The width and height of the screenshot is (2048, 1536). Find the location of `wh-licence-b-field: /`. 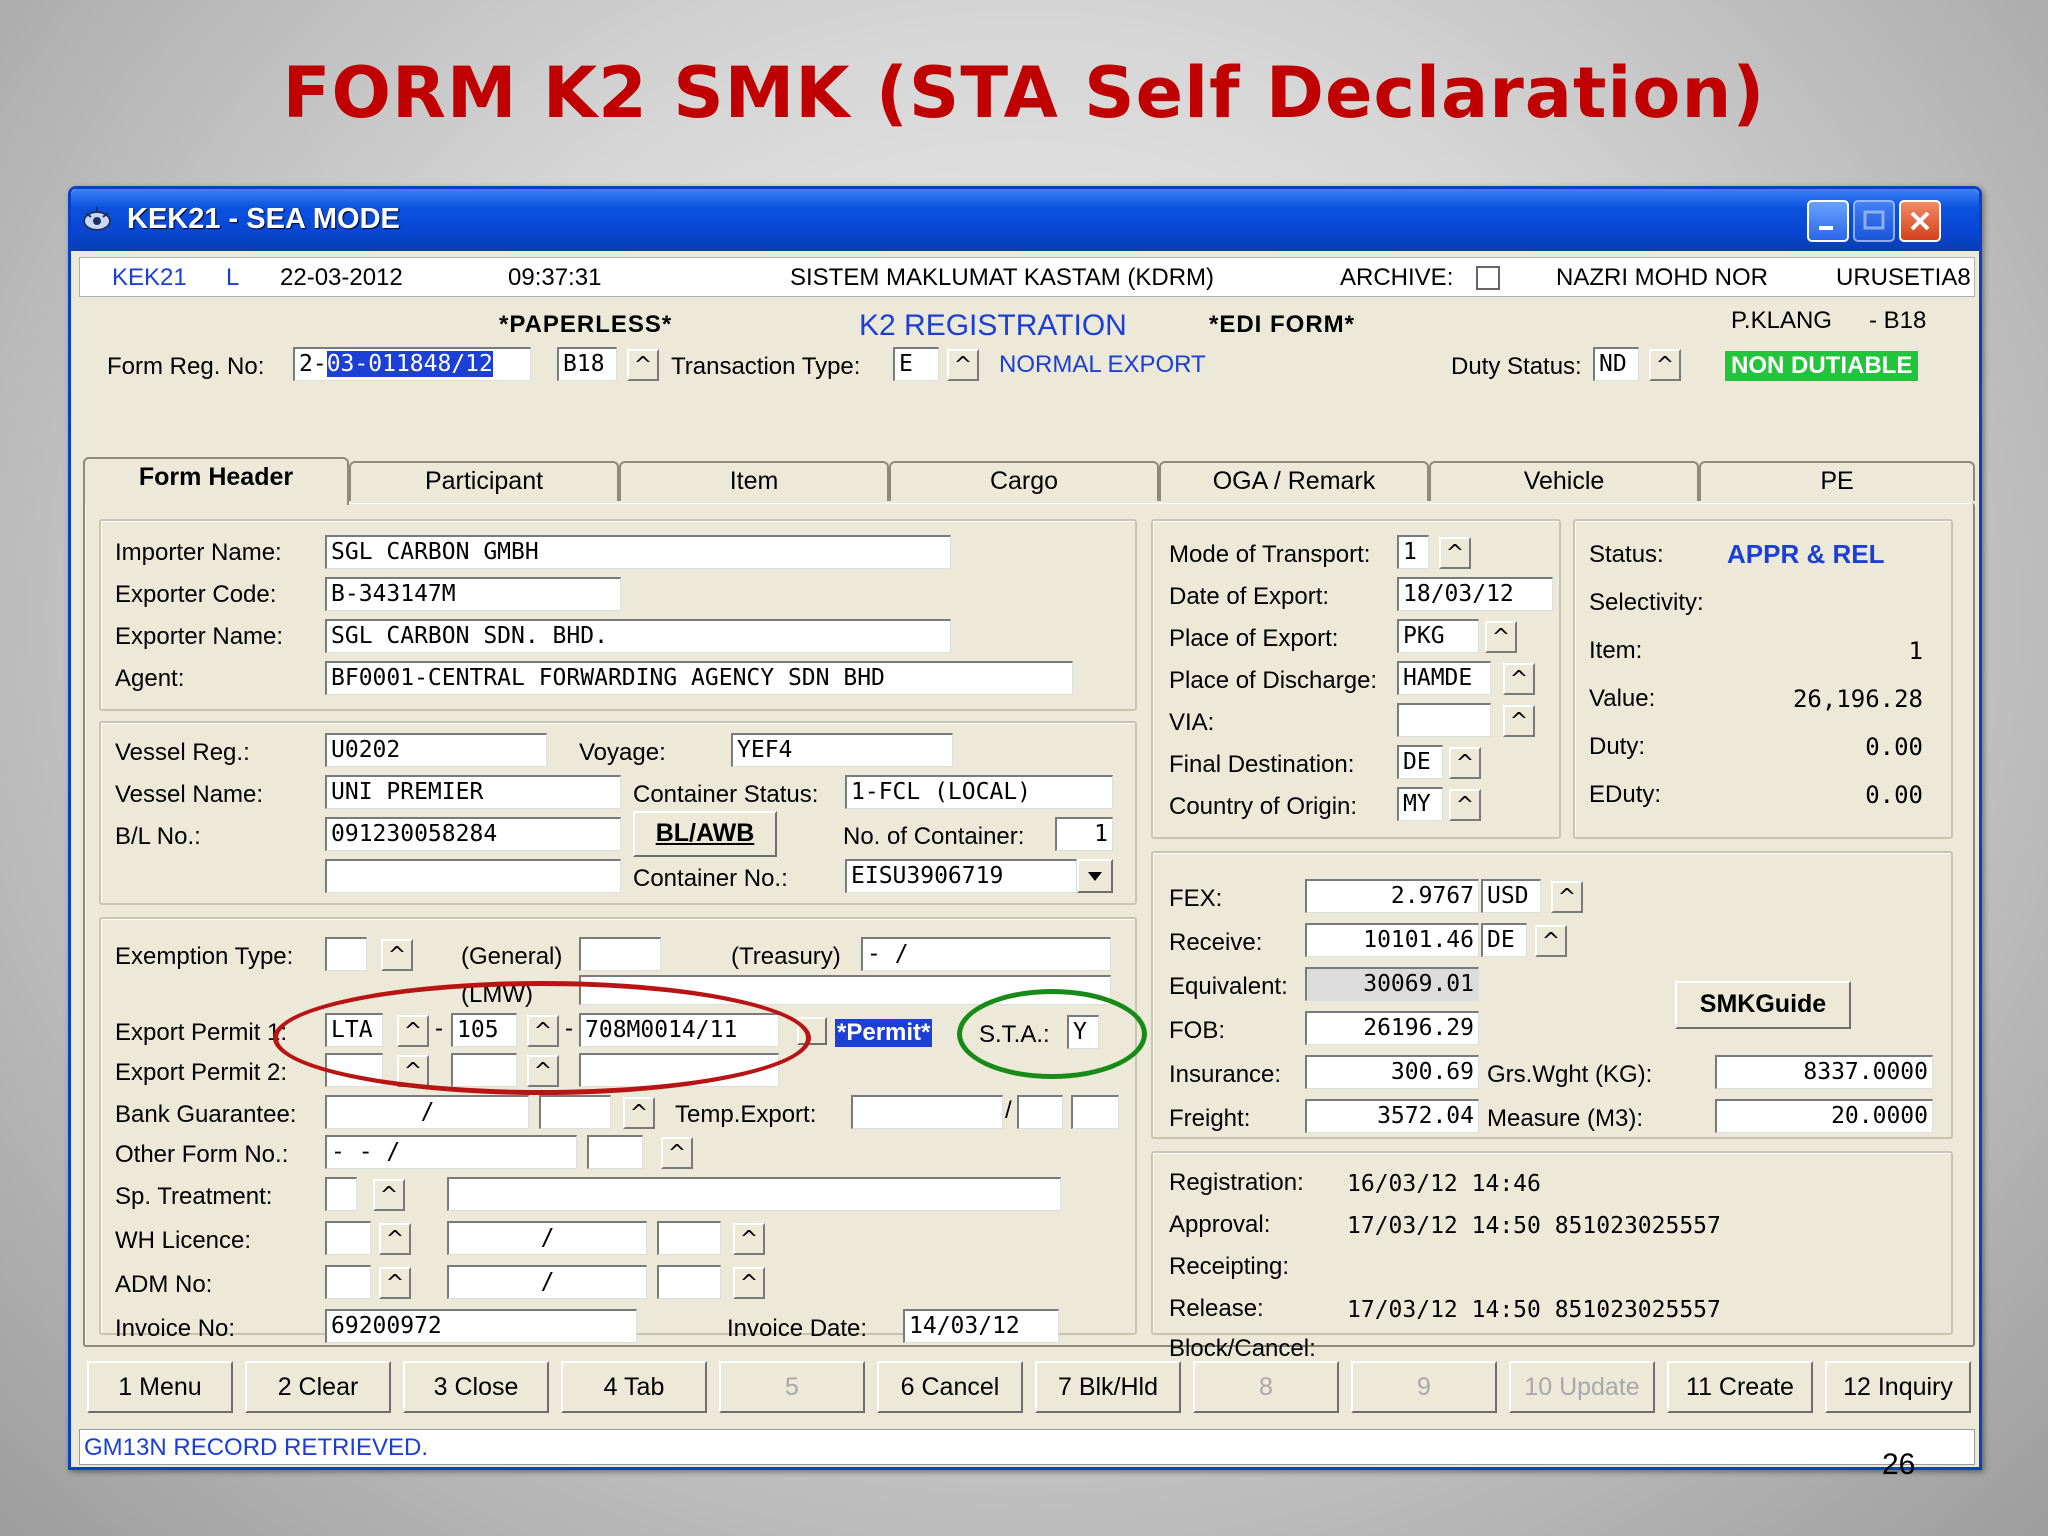

wh-licence-b-field: / is located at coordinates (547, 1238).